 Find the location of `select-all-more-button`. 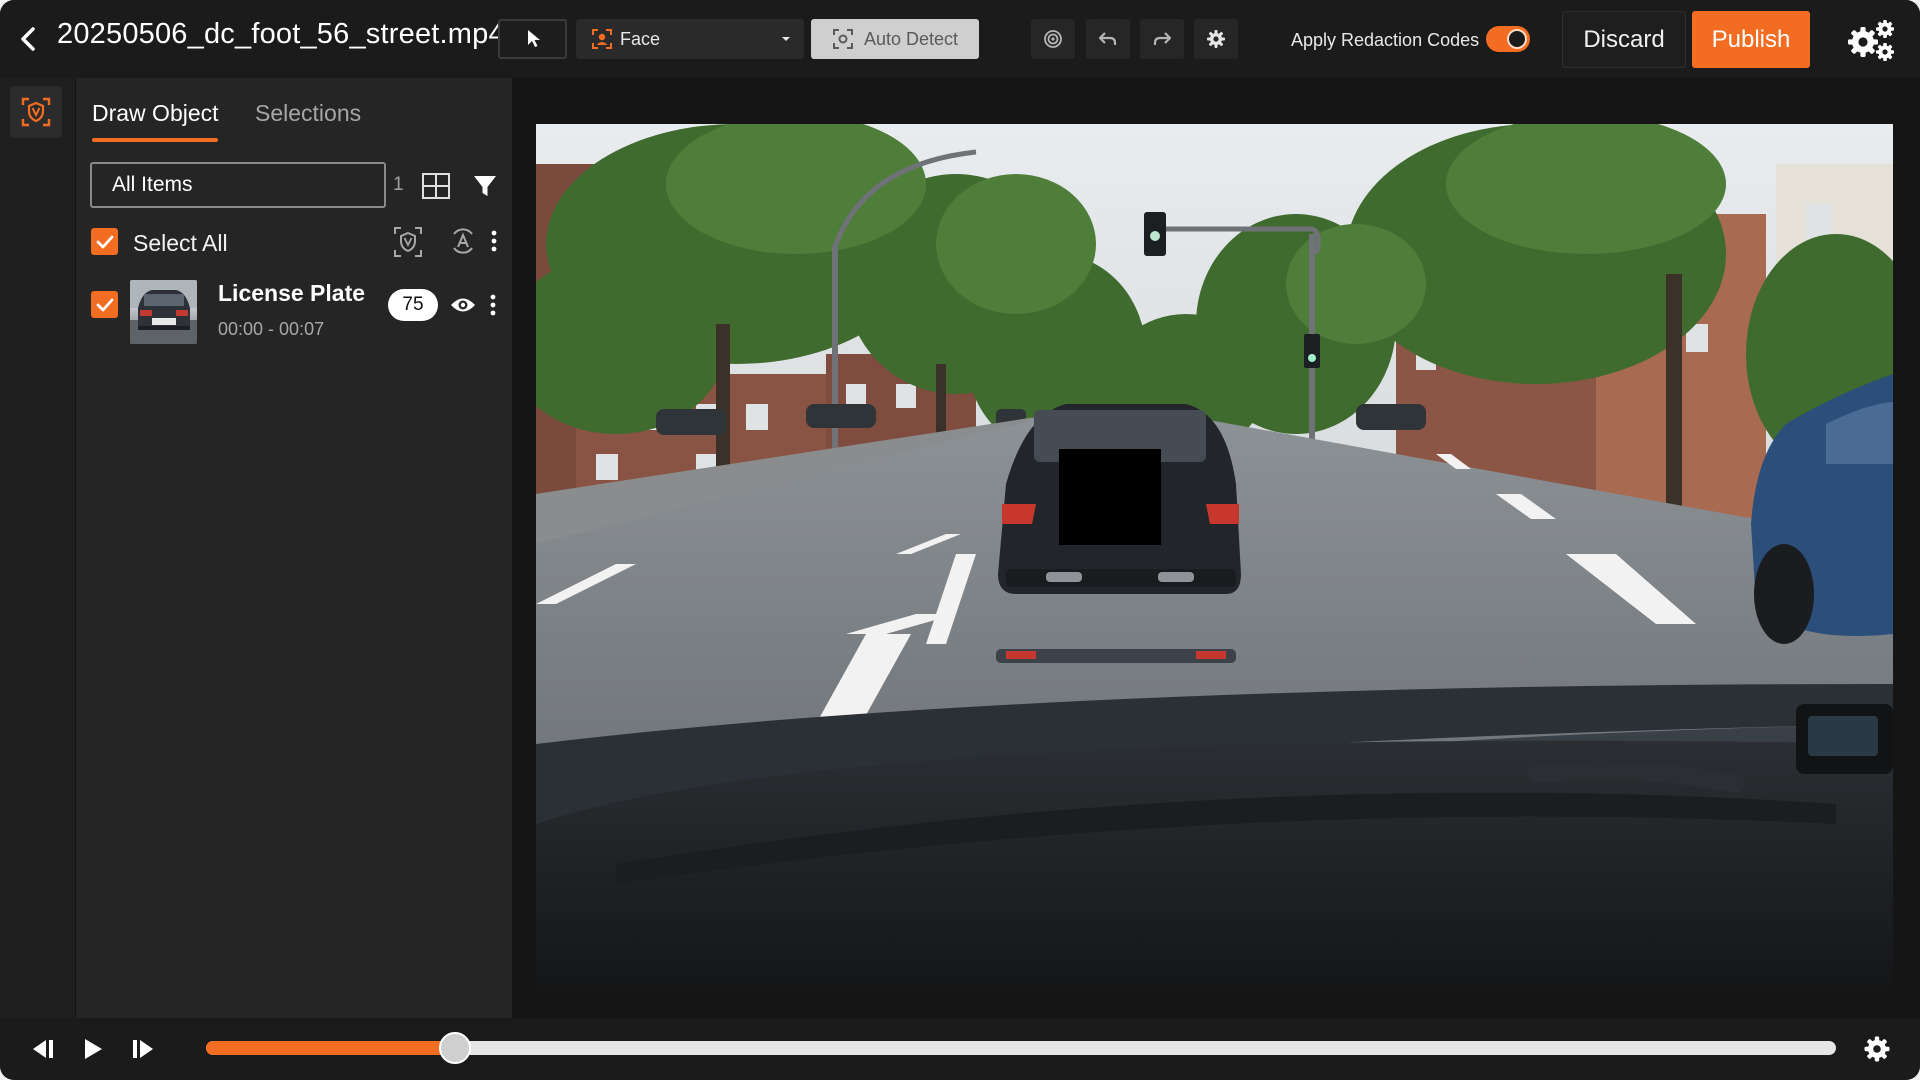

select-all-more-button is located at coordinates (494, 241).